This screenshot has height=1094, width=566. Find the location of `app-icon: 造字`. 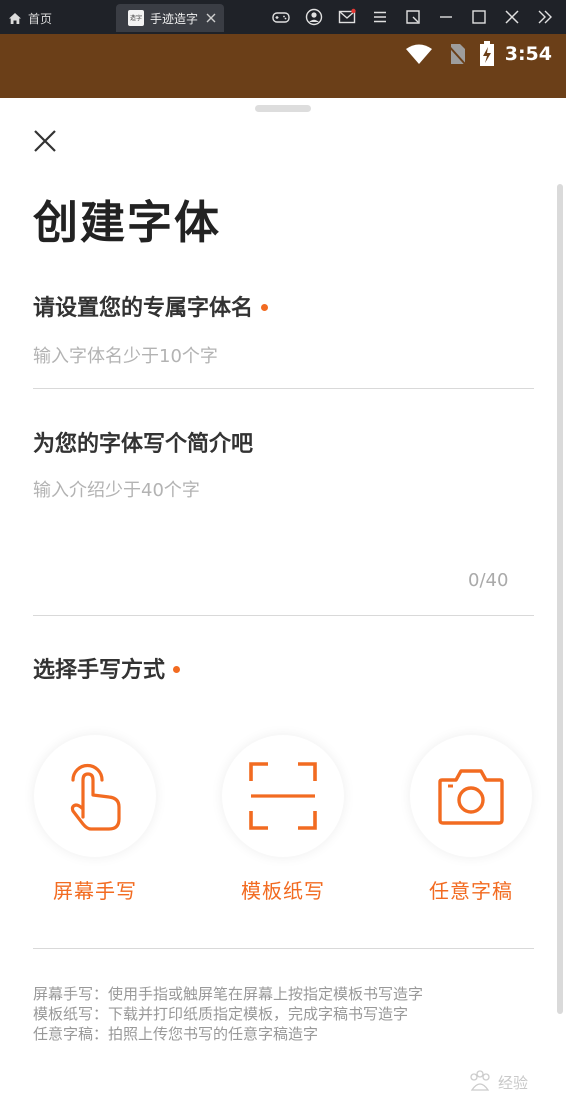

app-icon: 造字 is located at coordinates (136, 18).